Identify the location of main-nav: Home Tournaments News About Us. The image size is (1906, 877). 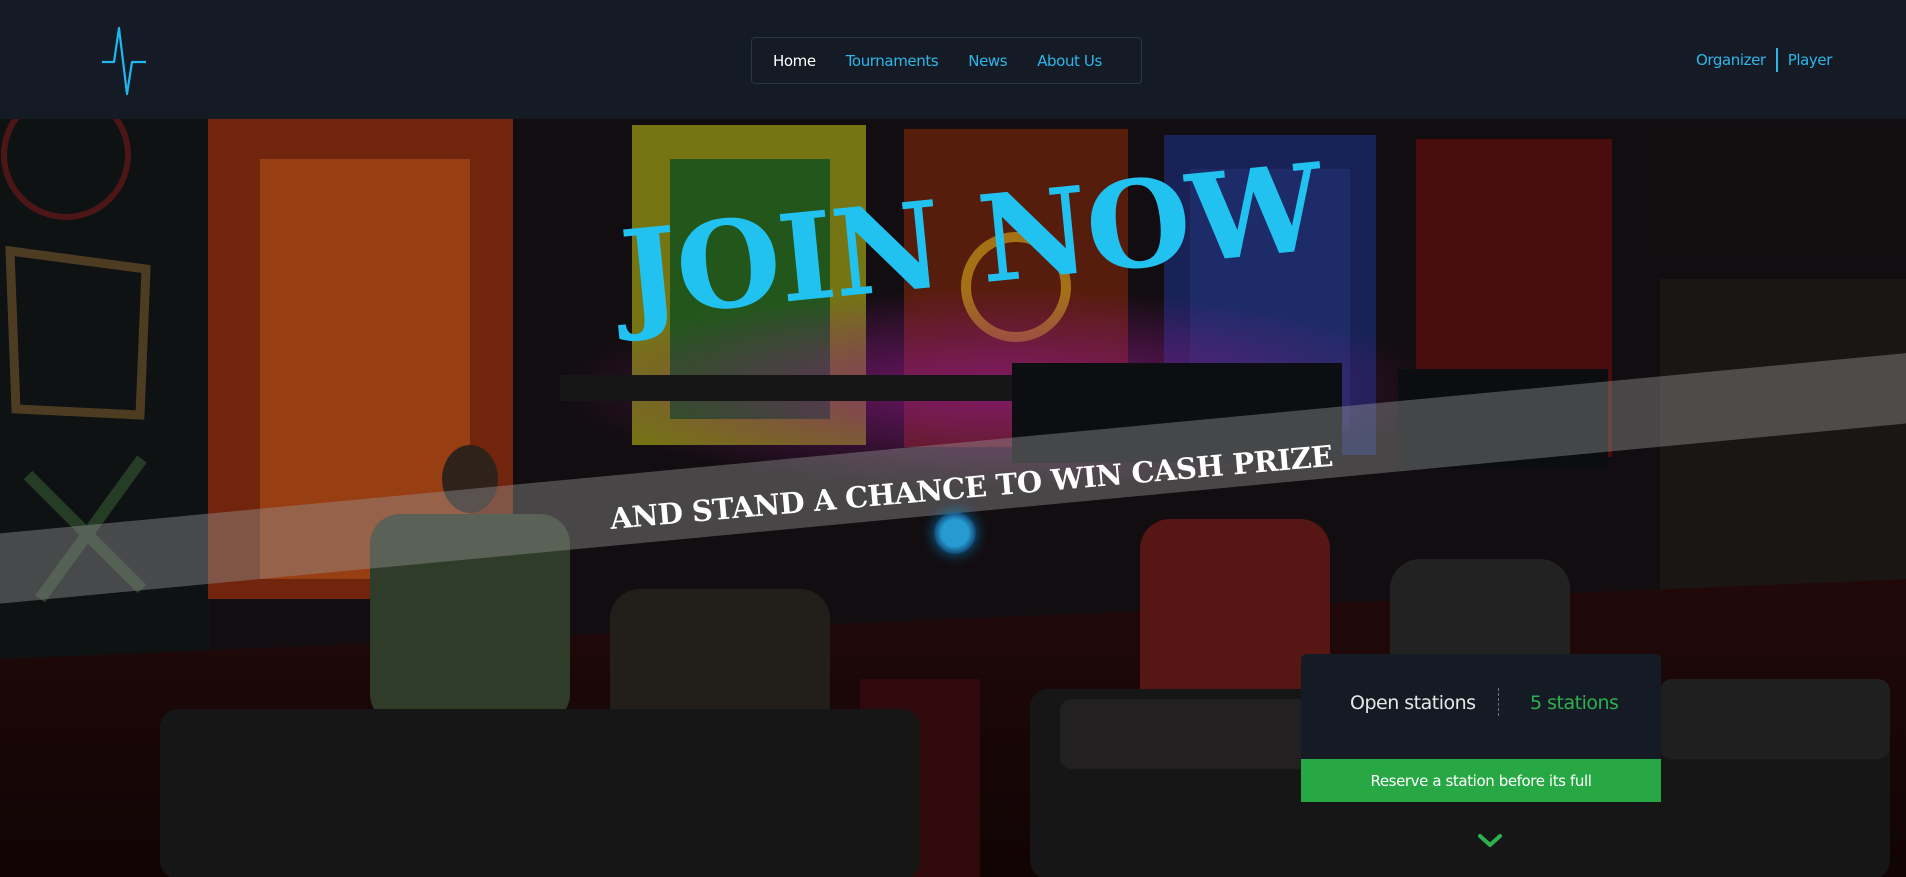
(946, 60).